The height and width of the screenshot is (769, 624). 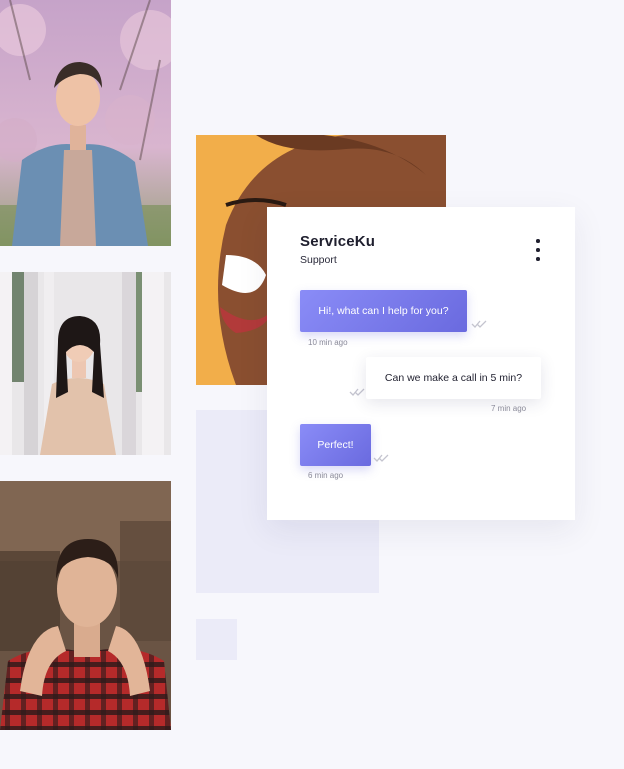 What do you see at coordinates (338, 241) in the screenshot?
I see `chat-title: ServiceKu` at bounding box center [338, 241].